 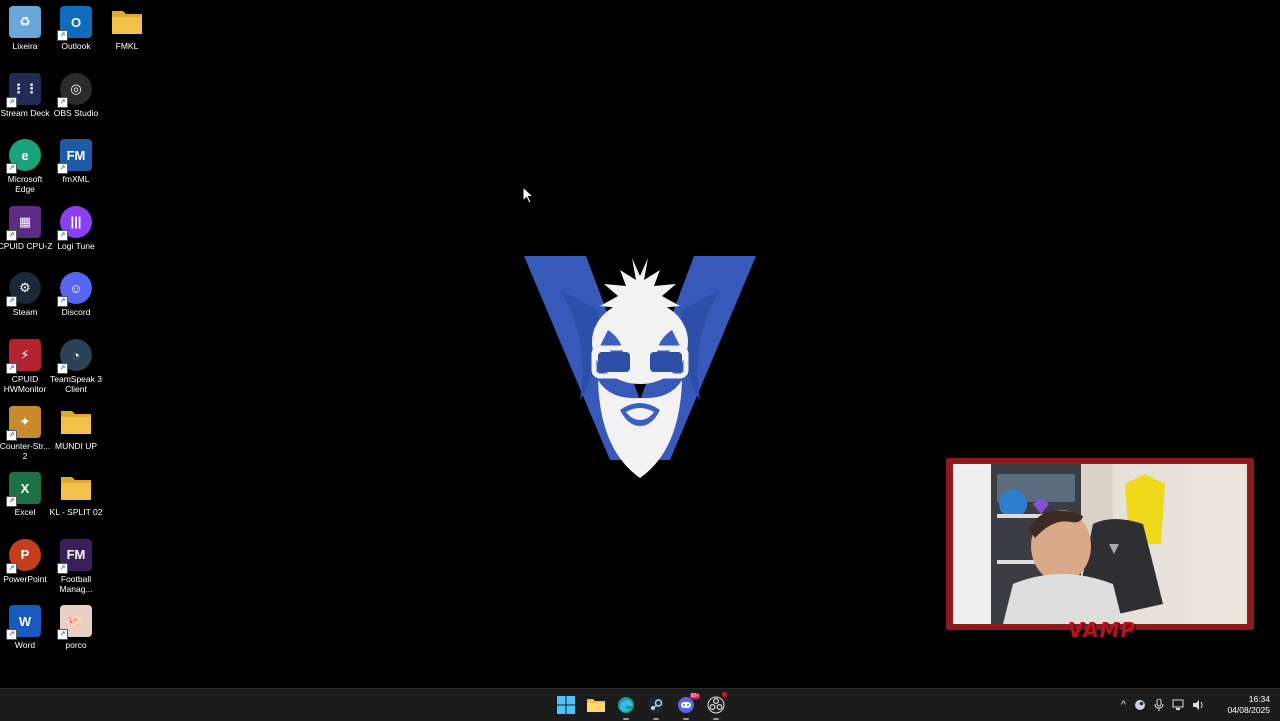 I want to click on steam-icon, so click(x=656, y=705).